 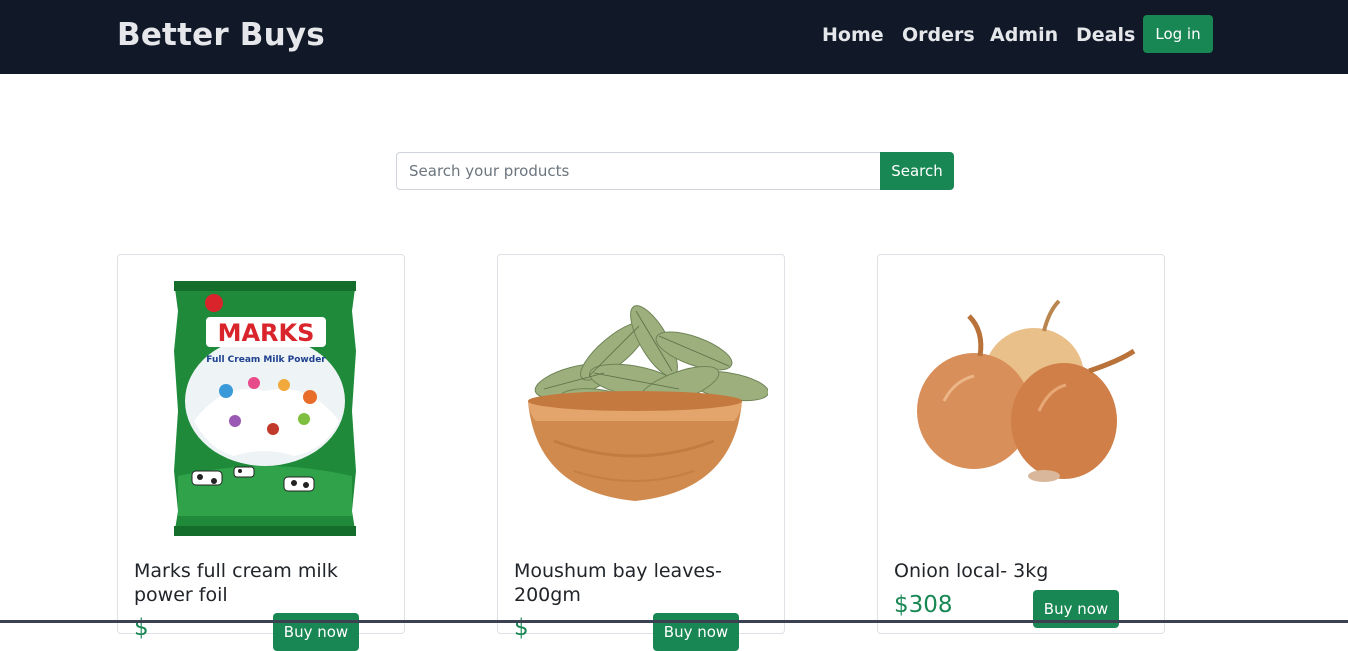 I want to click on nav-admin: Admin, so click(x=1024, y=35).